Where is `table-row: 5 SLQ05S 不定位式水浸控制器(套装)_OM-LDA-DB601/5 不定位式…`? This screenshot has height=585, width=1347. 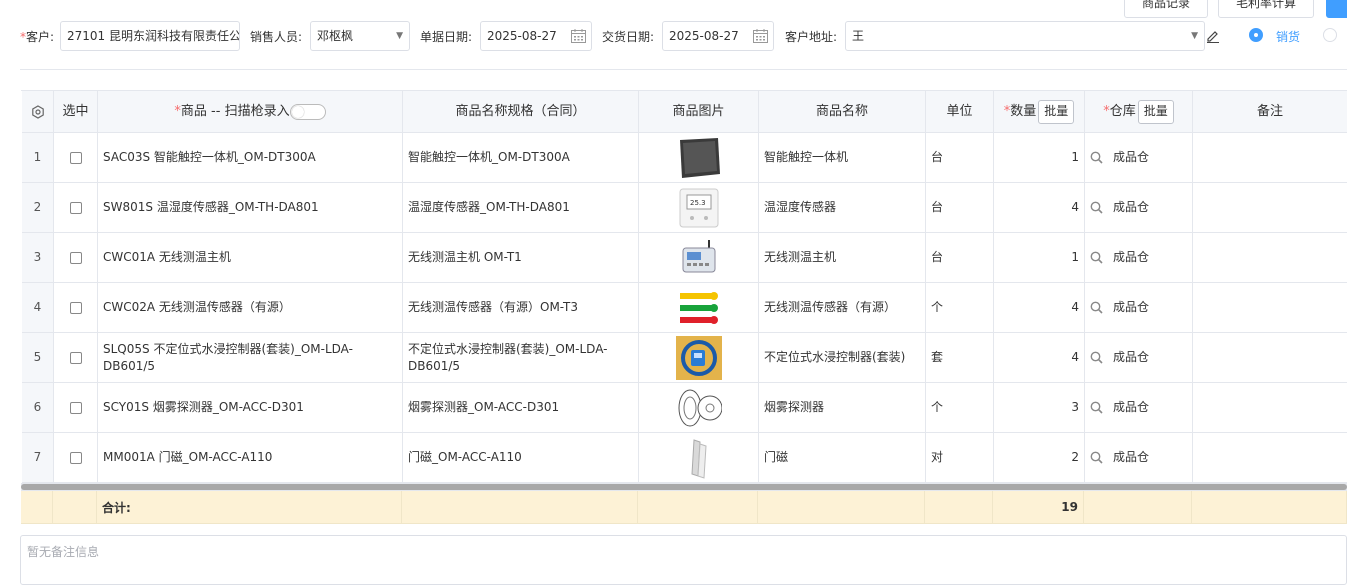 table-row: 5 SLQ05S 不定位式水浸控制器(套装)_OM-LDA-DB601/5 不定位式… is located at coordinates (684, 358).